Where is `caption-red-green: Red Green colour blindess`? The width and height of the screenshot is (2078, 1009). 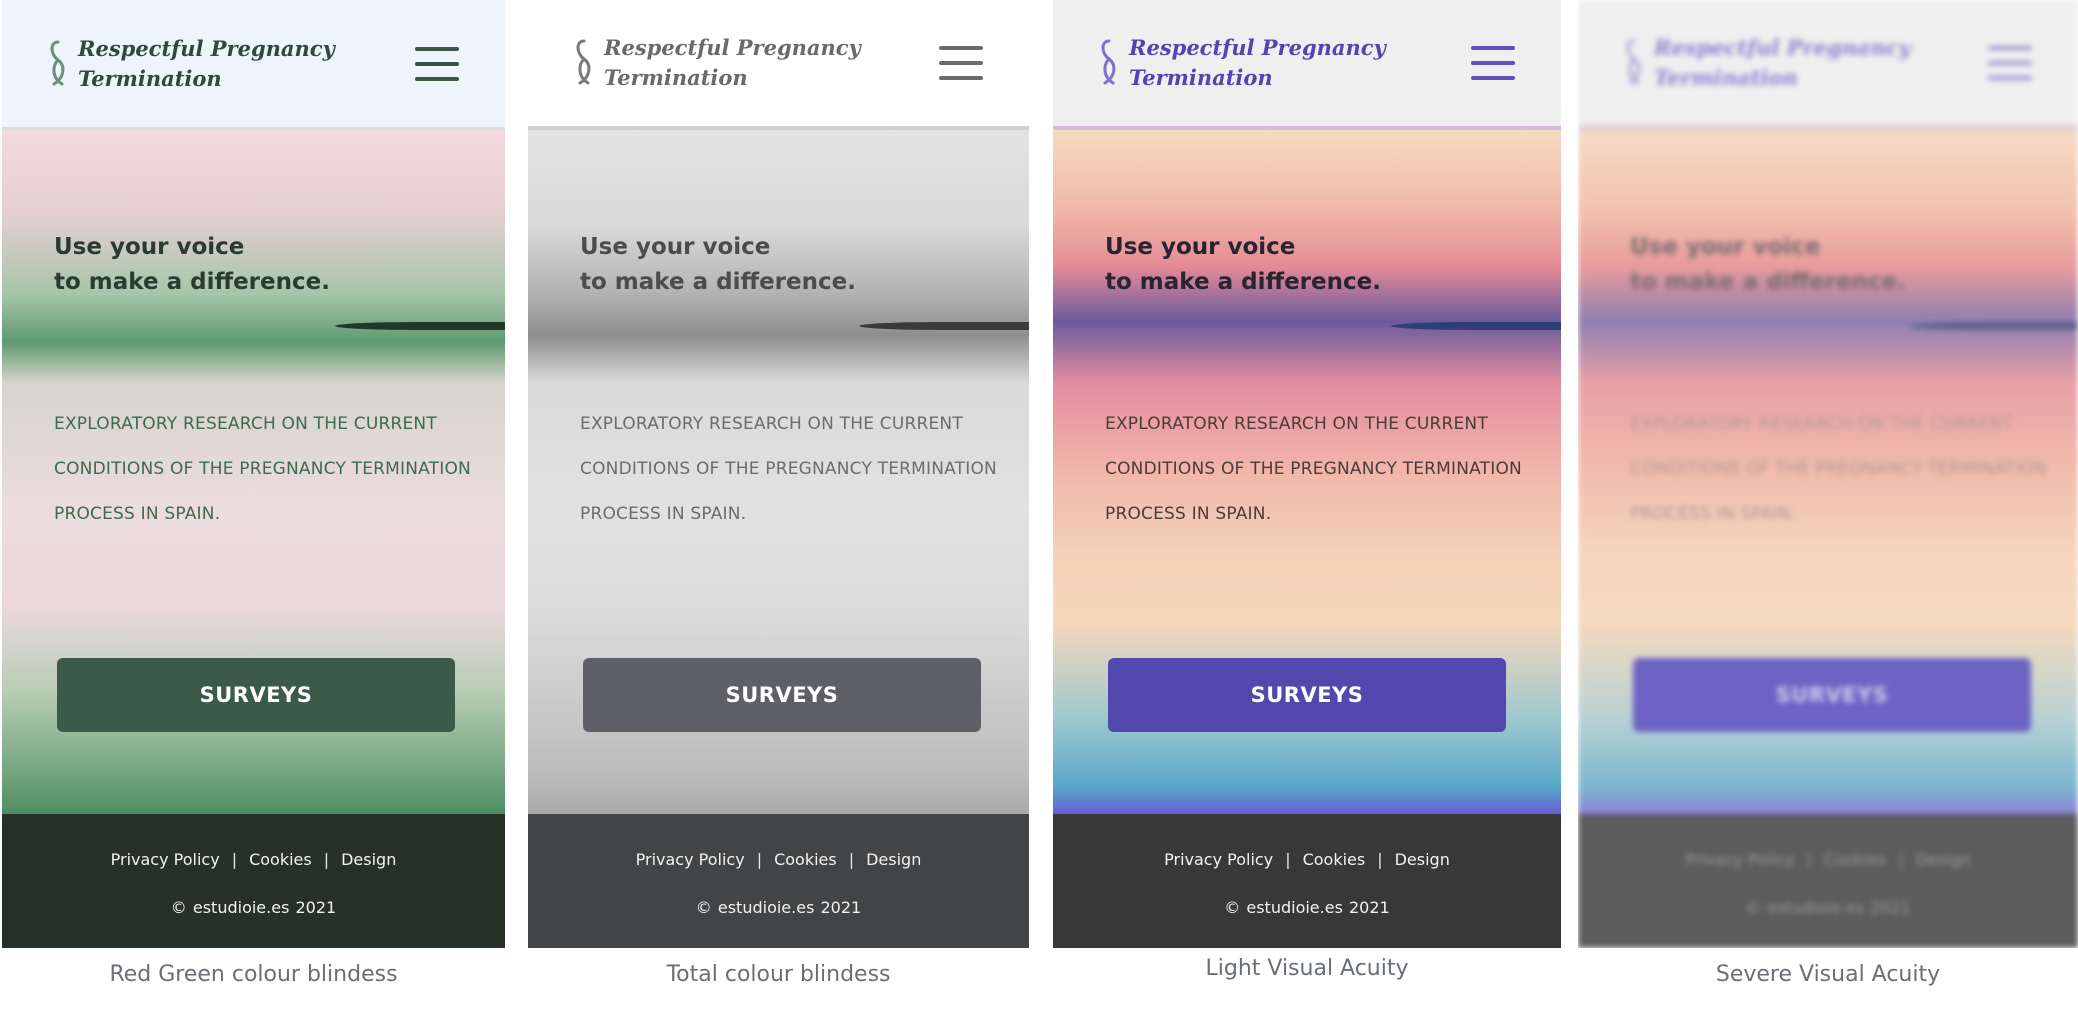 caption-red-green: Red Green colour blindess is located at coordinates (253, 974).